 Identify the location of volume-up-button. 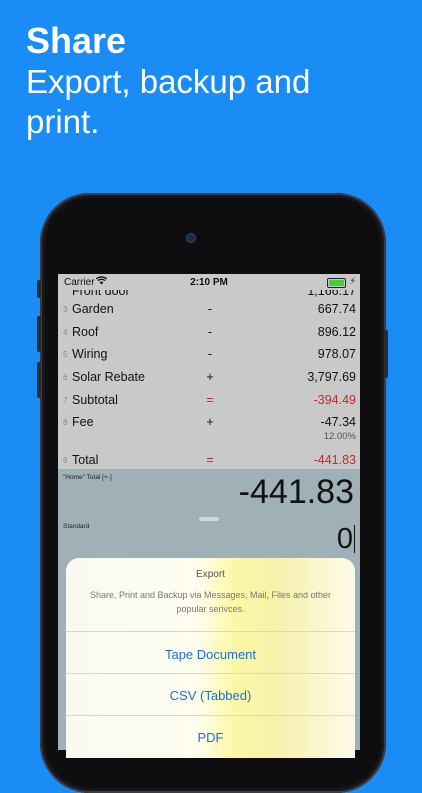
(39, 334).